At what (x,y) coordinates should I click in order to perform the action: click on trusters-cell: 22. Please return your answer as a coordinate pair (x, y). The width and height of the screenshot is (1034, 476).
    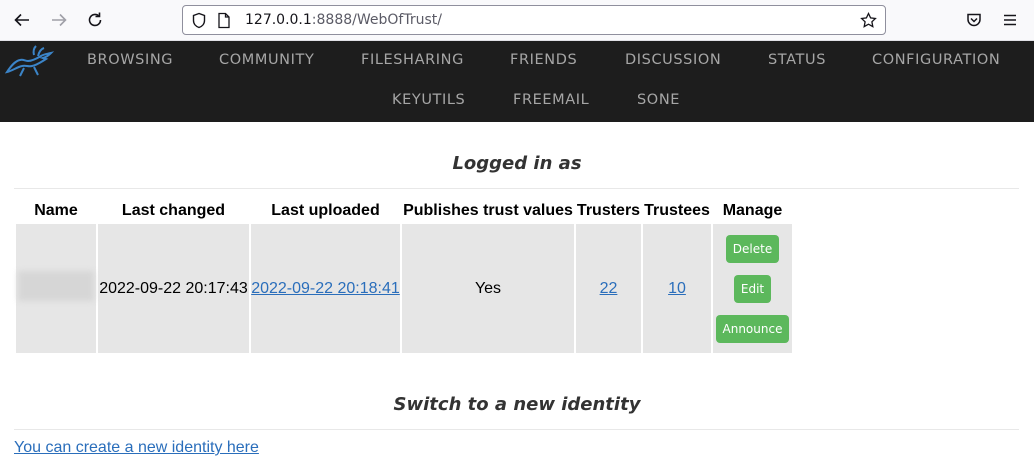
    Looking at the image, I should click on (608, 288).